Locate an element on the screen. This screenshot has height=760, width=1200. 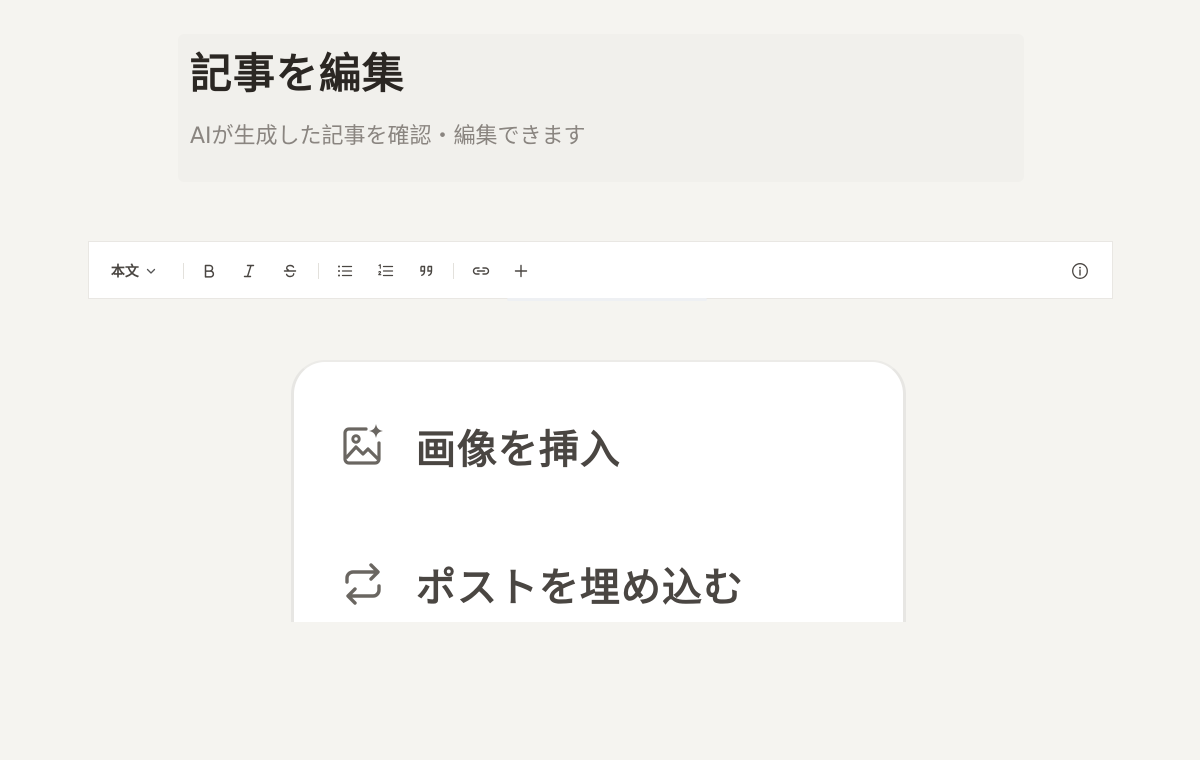
quote-icon is located at coordinates (427, 271).